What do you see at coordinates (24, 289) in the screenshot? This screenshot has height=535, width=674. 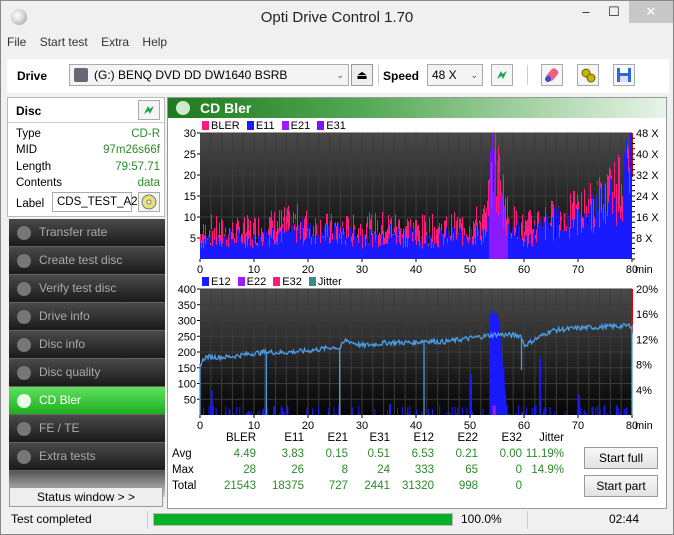 I see `verify-disc-icon` at bounding box center [24, 289].